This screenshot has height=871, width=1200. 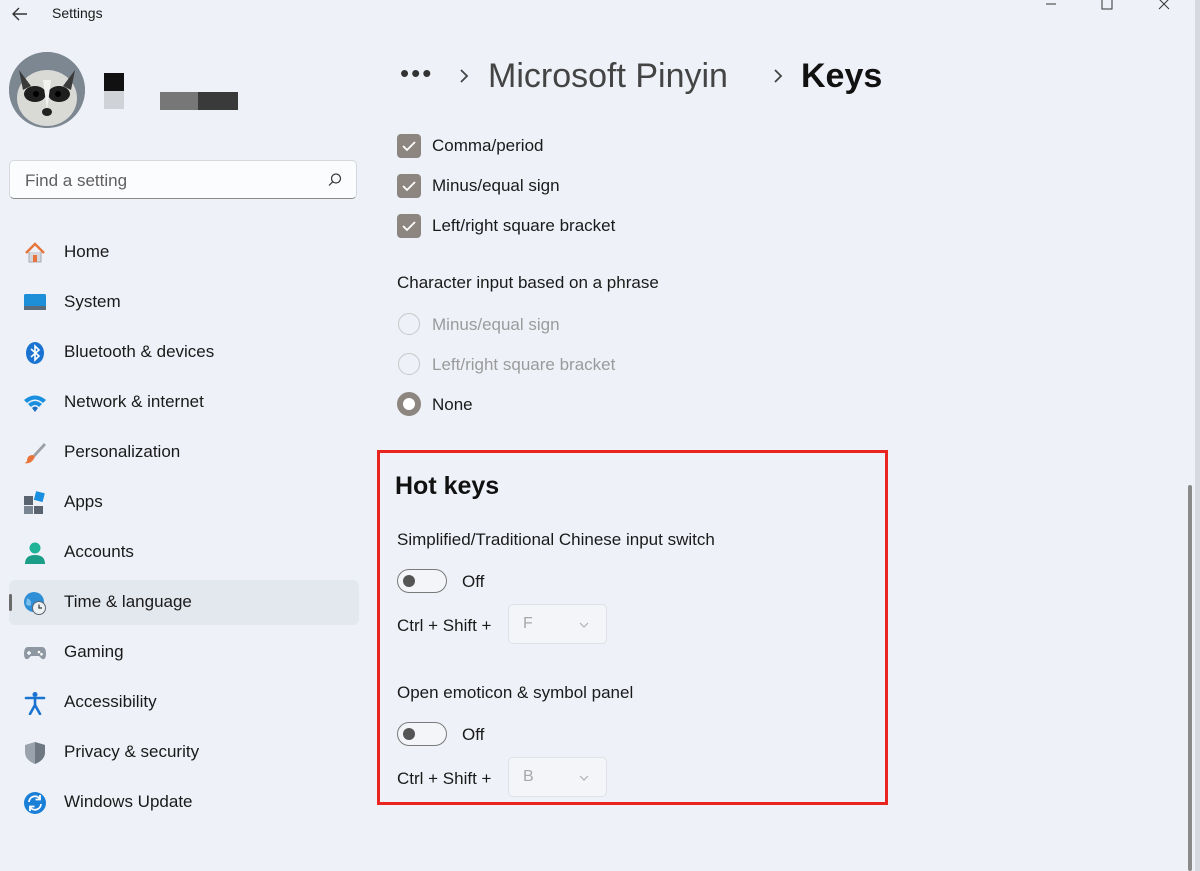 What do you see at coordinates (35, 453) in the screenshot?
I see `brush-icon` at bounding box center [35, 453].